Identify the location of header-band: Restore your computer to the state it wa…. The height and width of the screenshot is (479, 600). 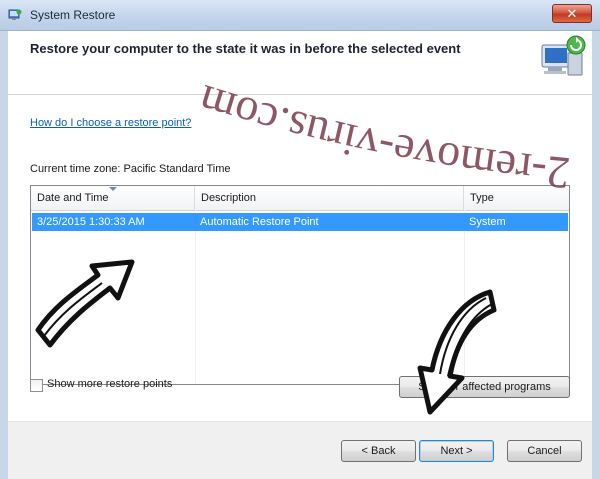
(300, 62).